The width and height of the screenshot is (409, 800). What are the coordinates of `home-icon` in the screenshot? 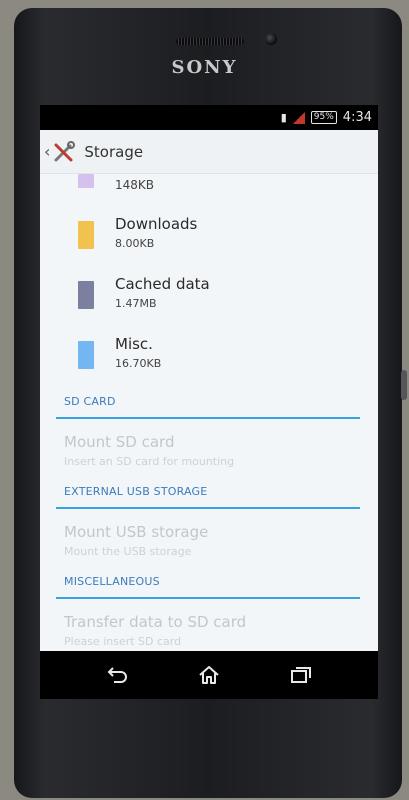 It's located at (209, 675).